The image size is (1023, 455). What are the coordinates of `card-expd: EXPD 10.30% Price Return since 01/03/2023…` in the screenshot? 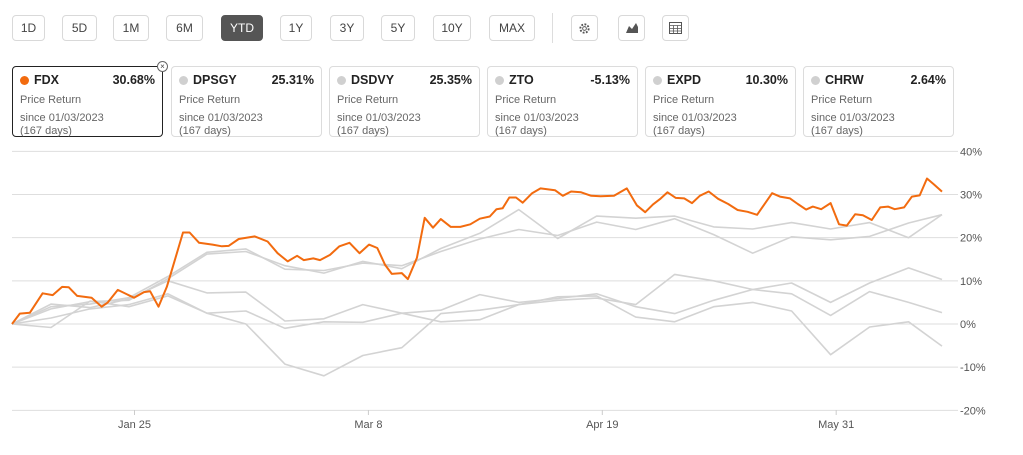 It's located at (720, 101).